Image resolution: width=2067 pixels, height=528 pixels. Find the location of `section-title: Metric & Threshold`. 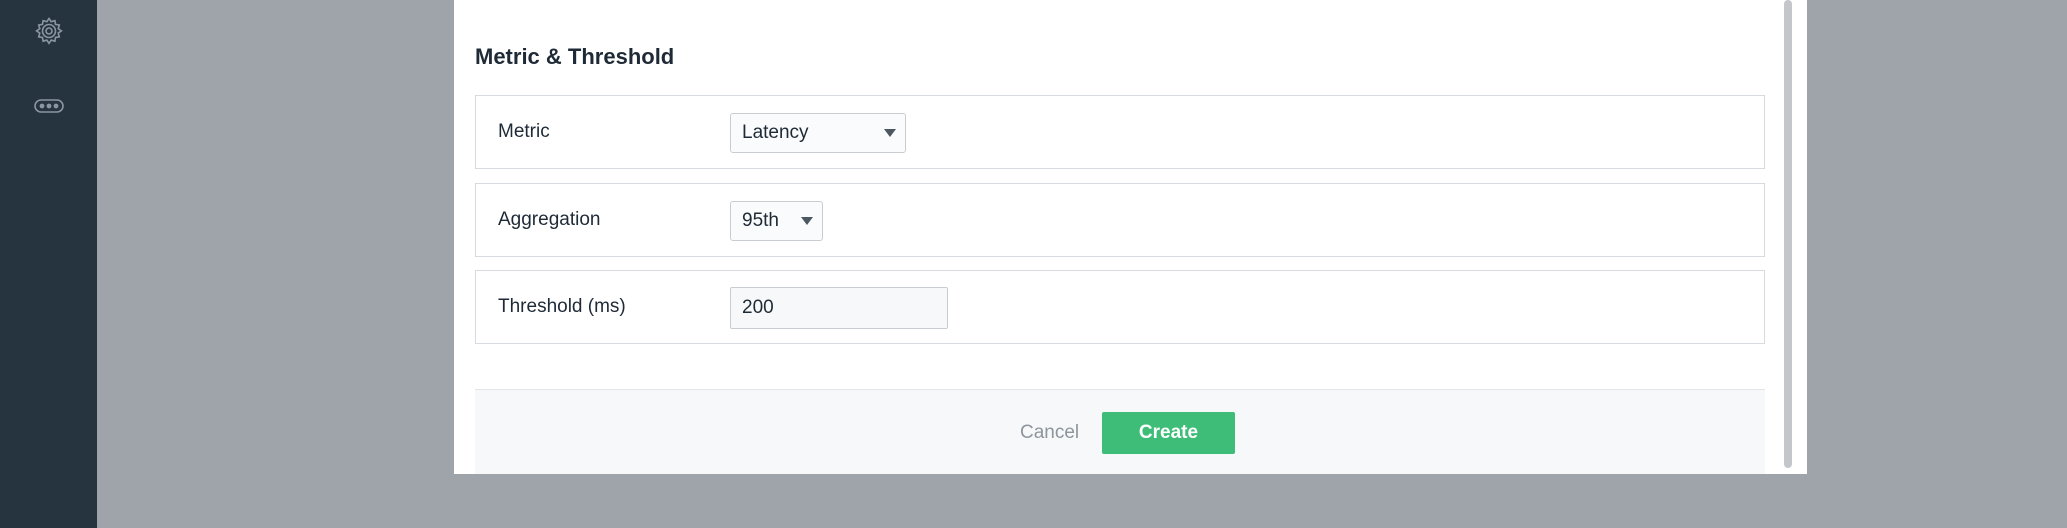

section-title: Metric & Threshold is located at coordinates (575, 56).